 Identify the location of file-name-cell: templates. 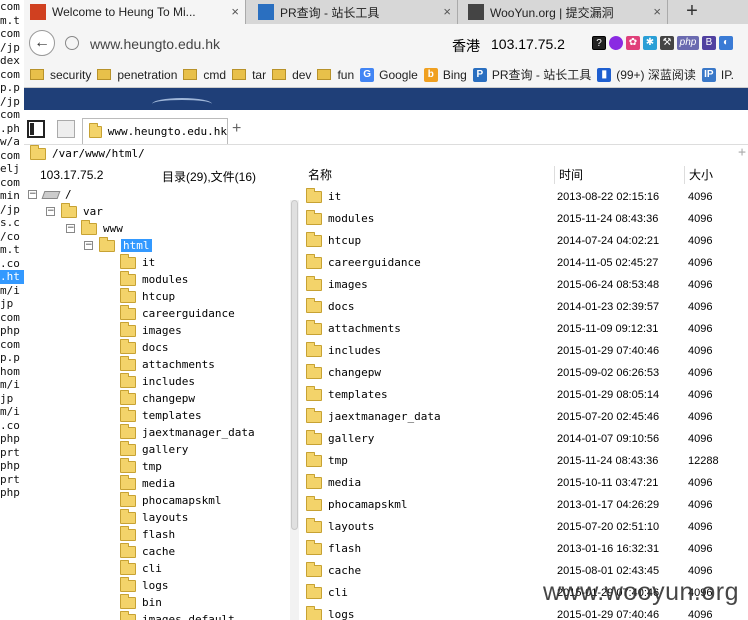
(347, 393).